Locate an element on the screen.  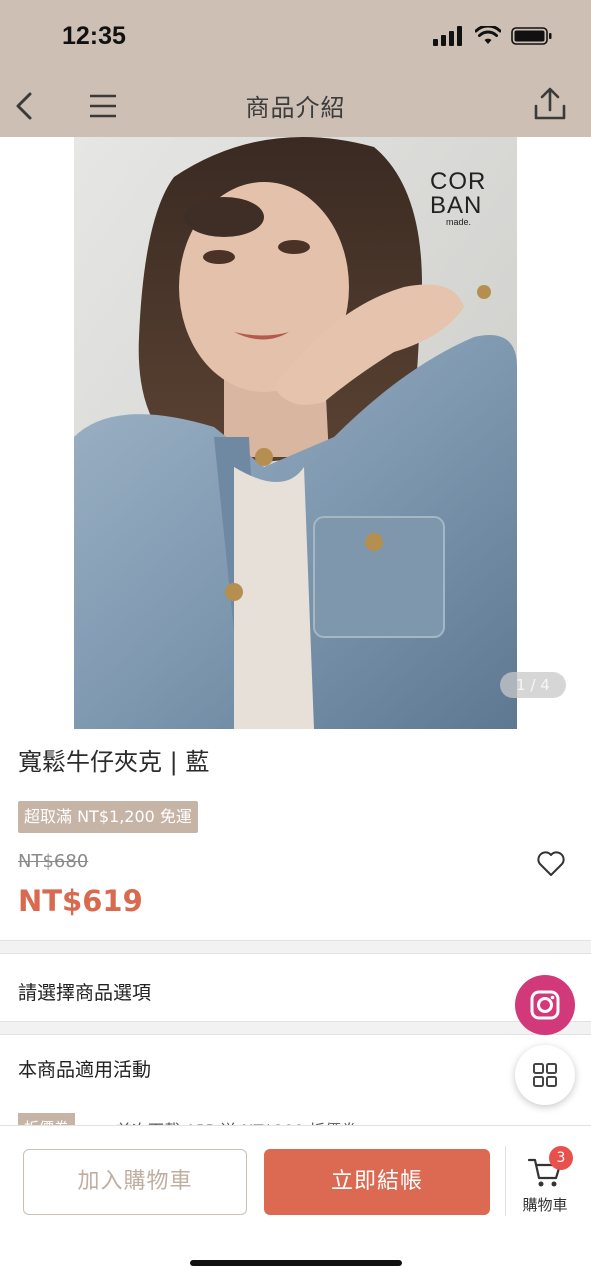
original-price: NT$680 is located at coordinates (53, 861).